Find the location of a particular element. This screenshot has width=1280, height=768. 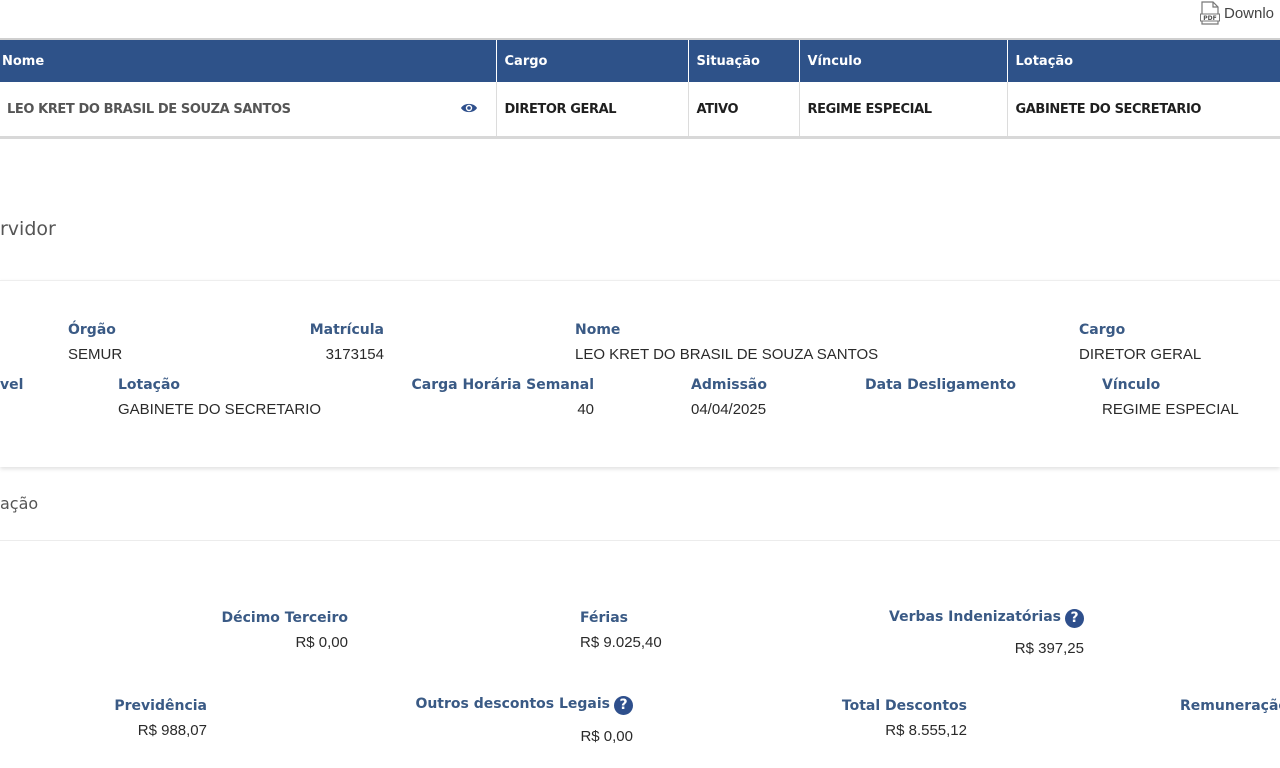

total-descontos-label: Total Descontos is located at coordinates (904, 706).